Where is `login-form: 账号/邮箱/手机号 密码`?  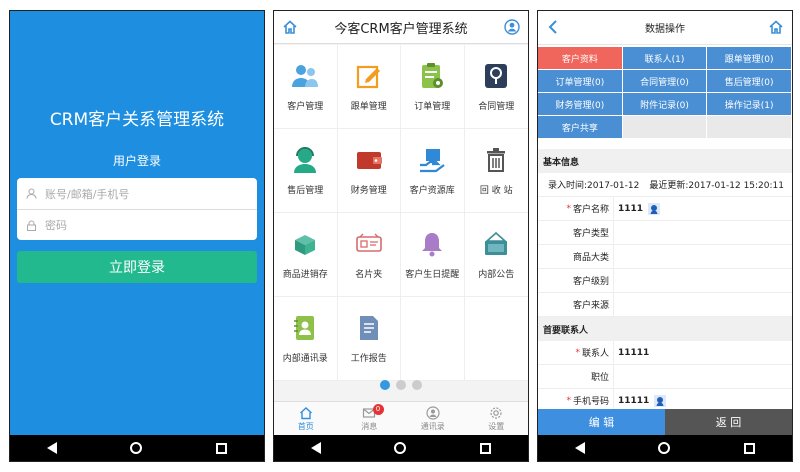
login-form: 账号/邮箱/手机号 密码 is located at coordinates (137, 209).